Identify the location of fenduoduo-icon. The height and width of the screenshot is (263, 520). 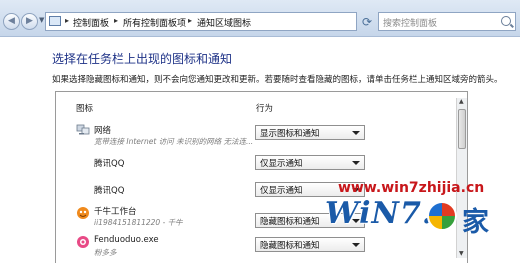
(83, 242).